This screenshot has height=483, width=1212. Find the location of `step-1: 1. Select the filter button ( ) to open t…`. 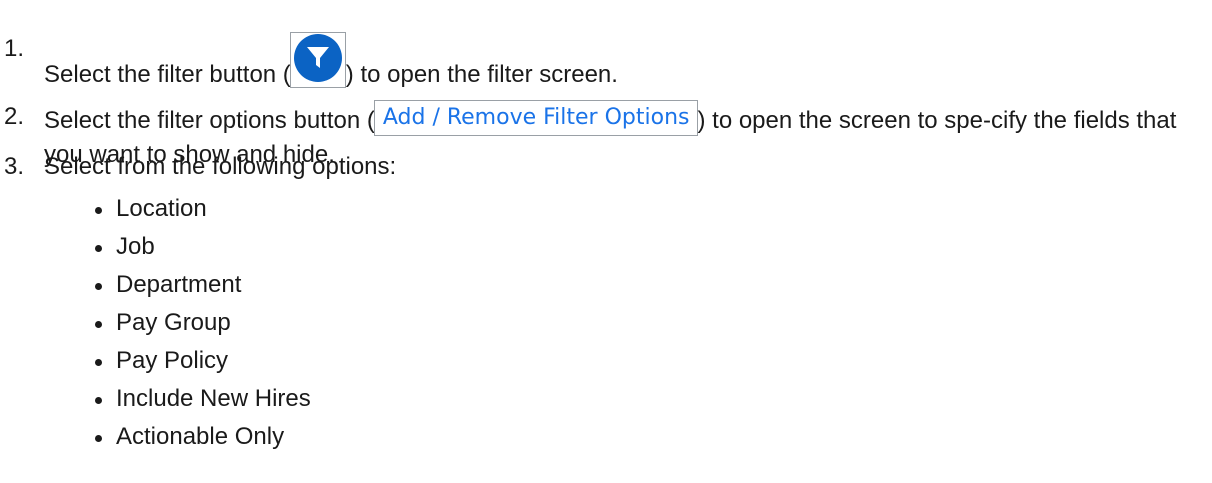

step-1: 1. Select the filter button ( ) to open t… is located at coordinates (602, 62).